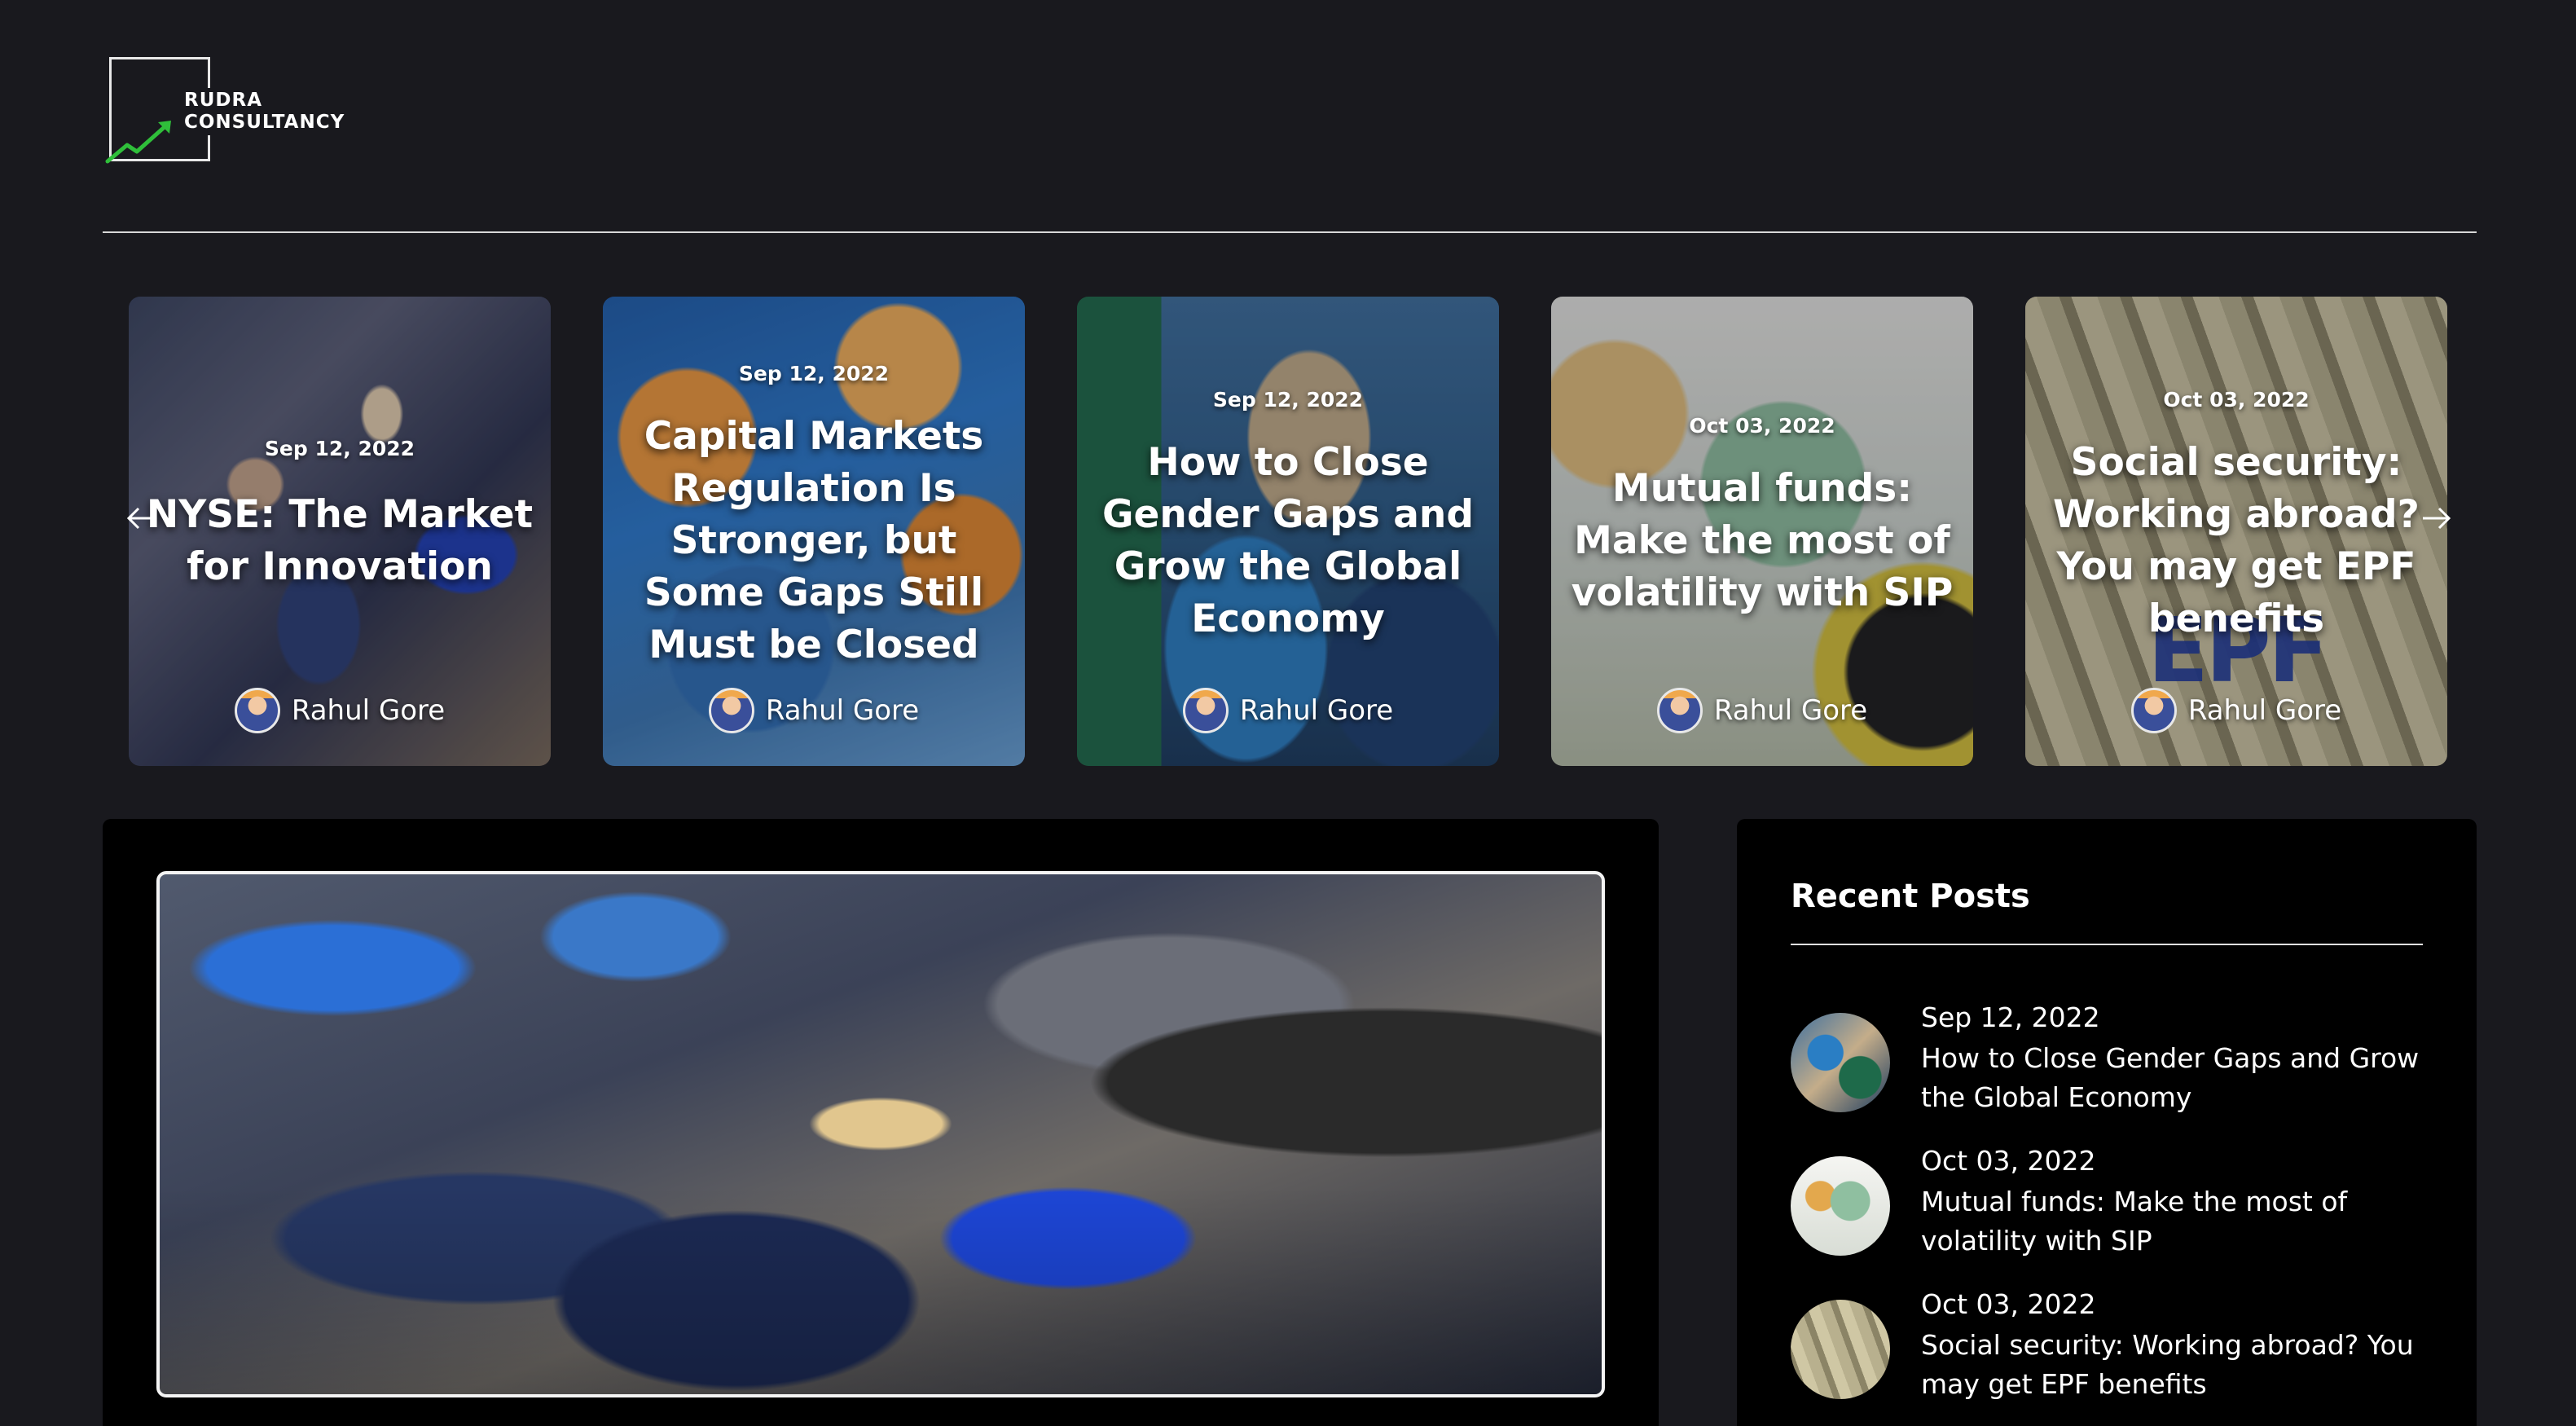  What do you see at coordinates (339, 541) in the screenshot?
I see `card-title: NYSE: The Market for Innovation` at bounding box center [339, 541].